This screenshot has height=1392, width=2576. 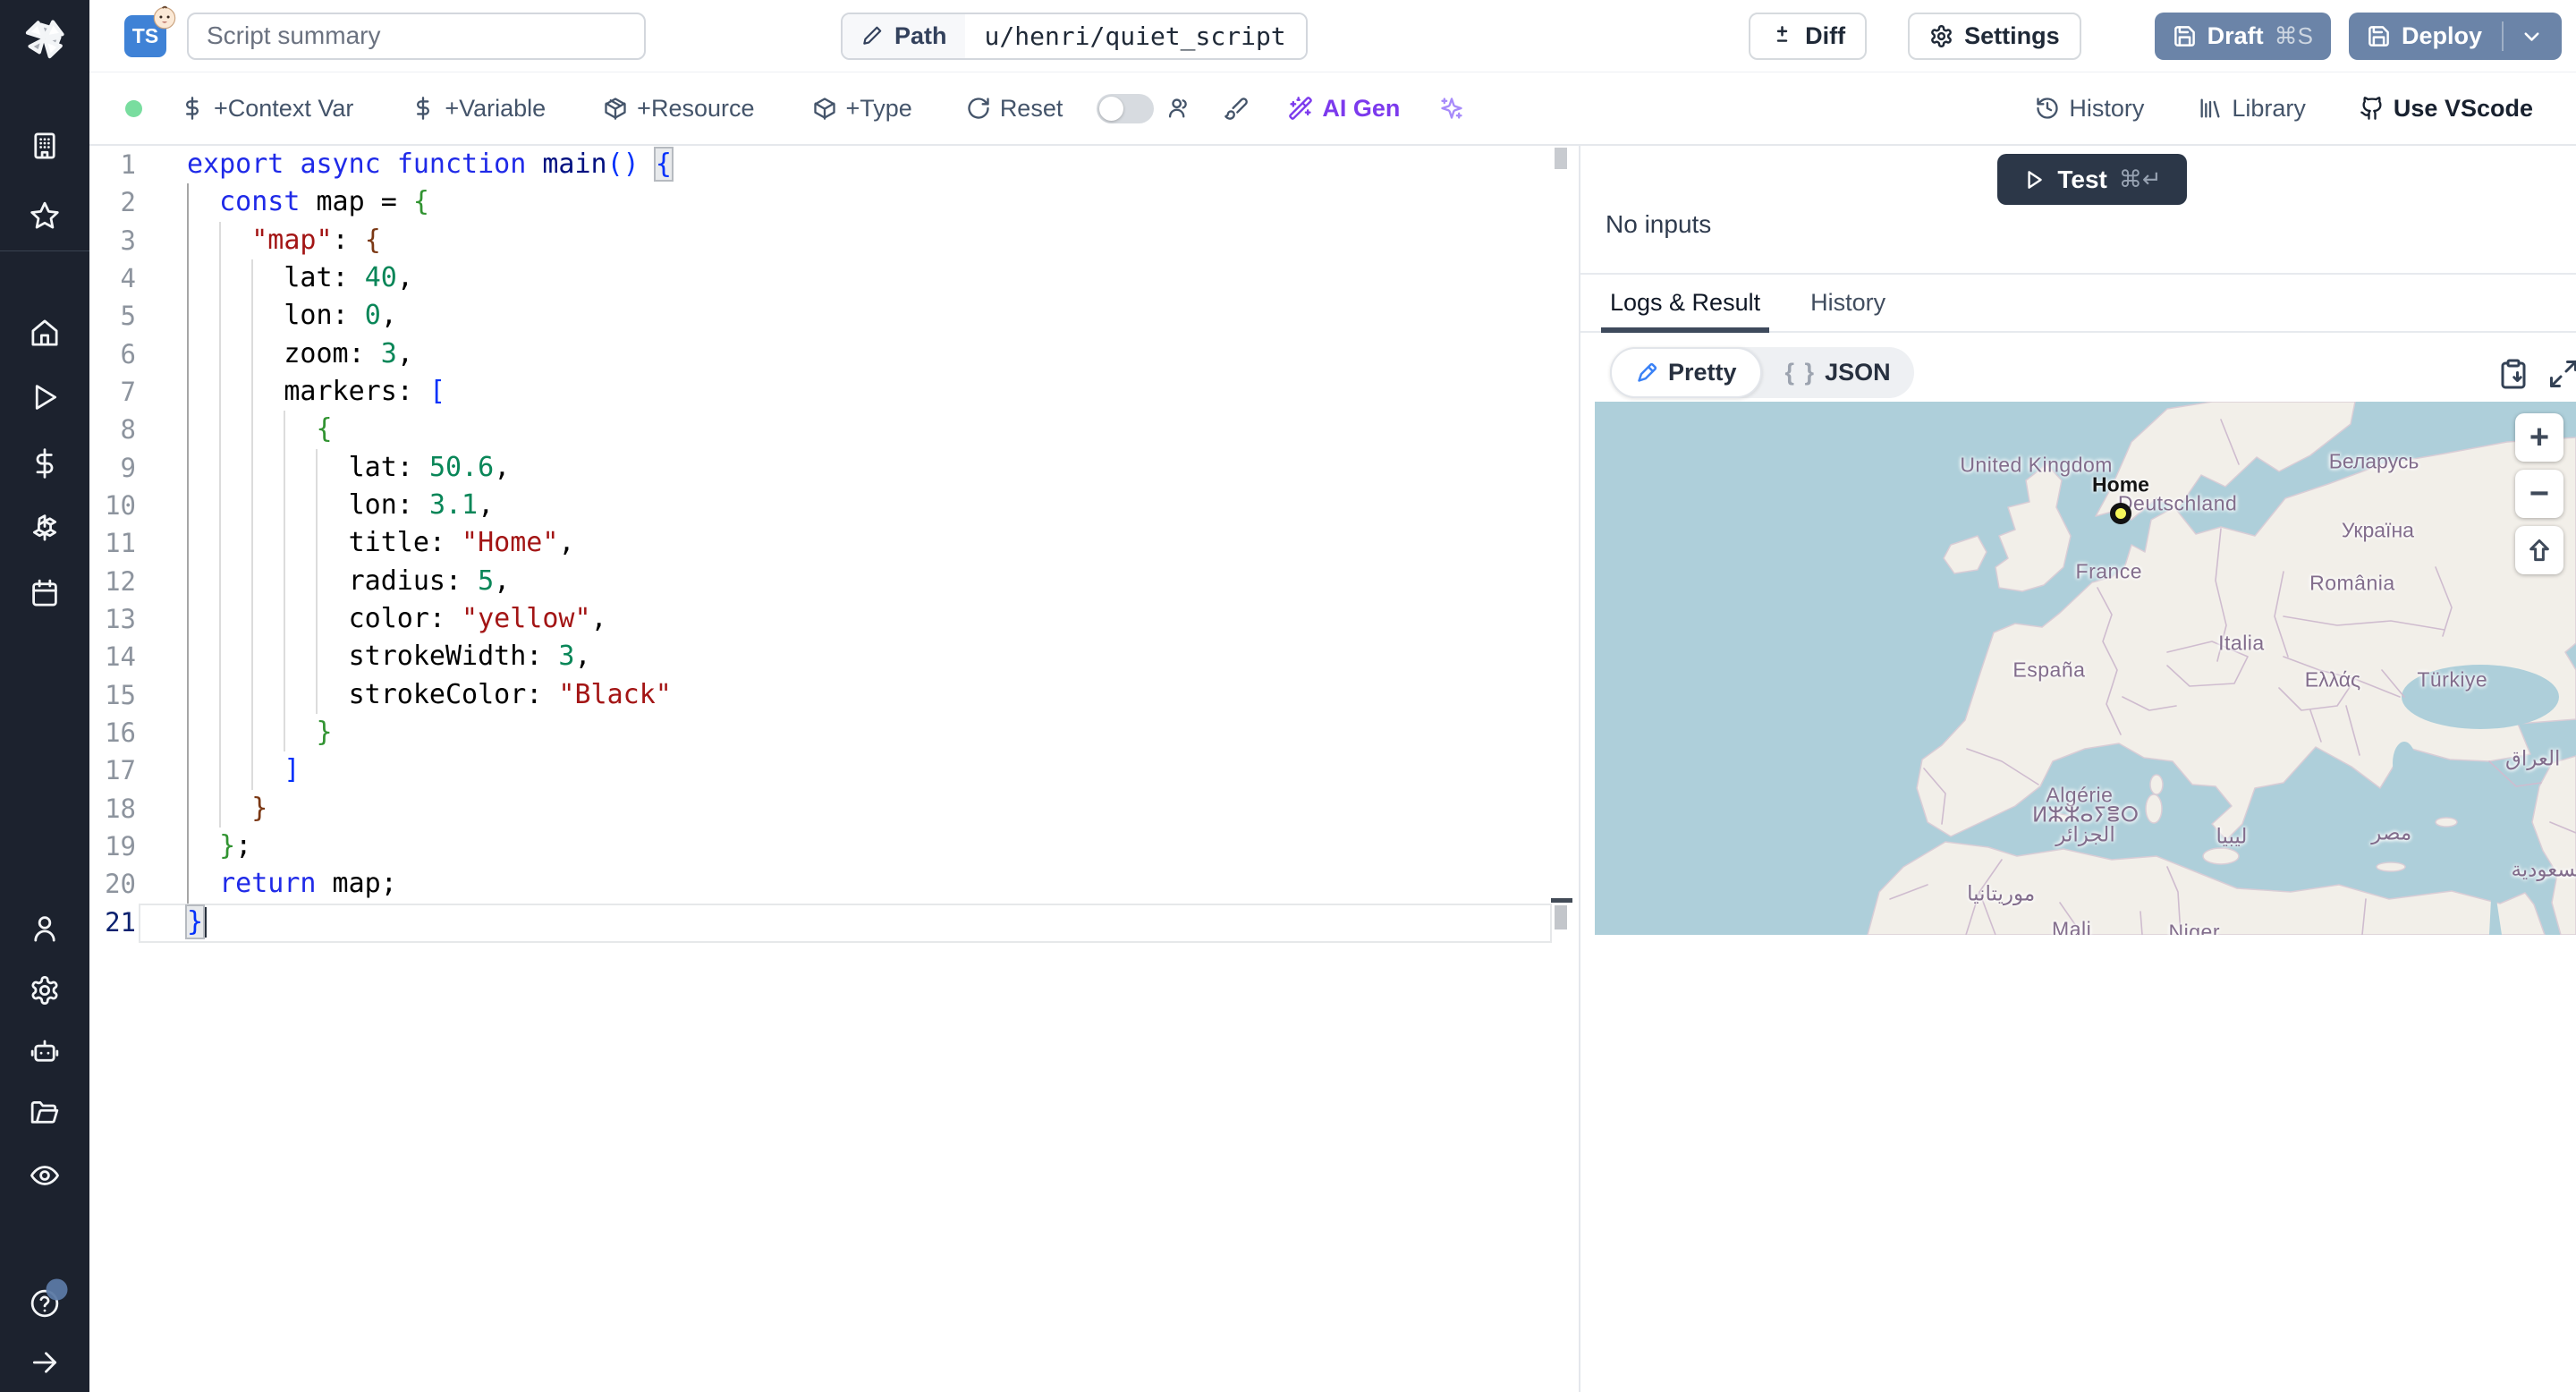 What do you see at coordinates (429, 619) in the screenshot?
I see `code-line: color: "yellow",` at bounding box center [429, 619].